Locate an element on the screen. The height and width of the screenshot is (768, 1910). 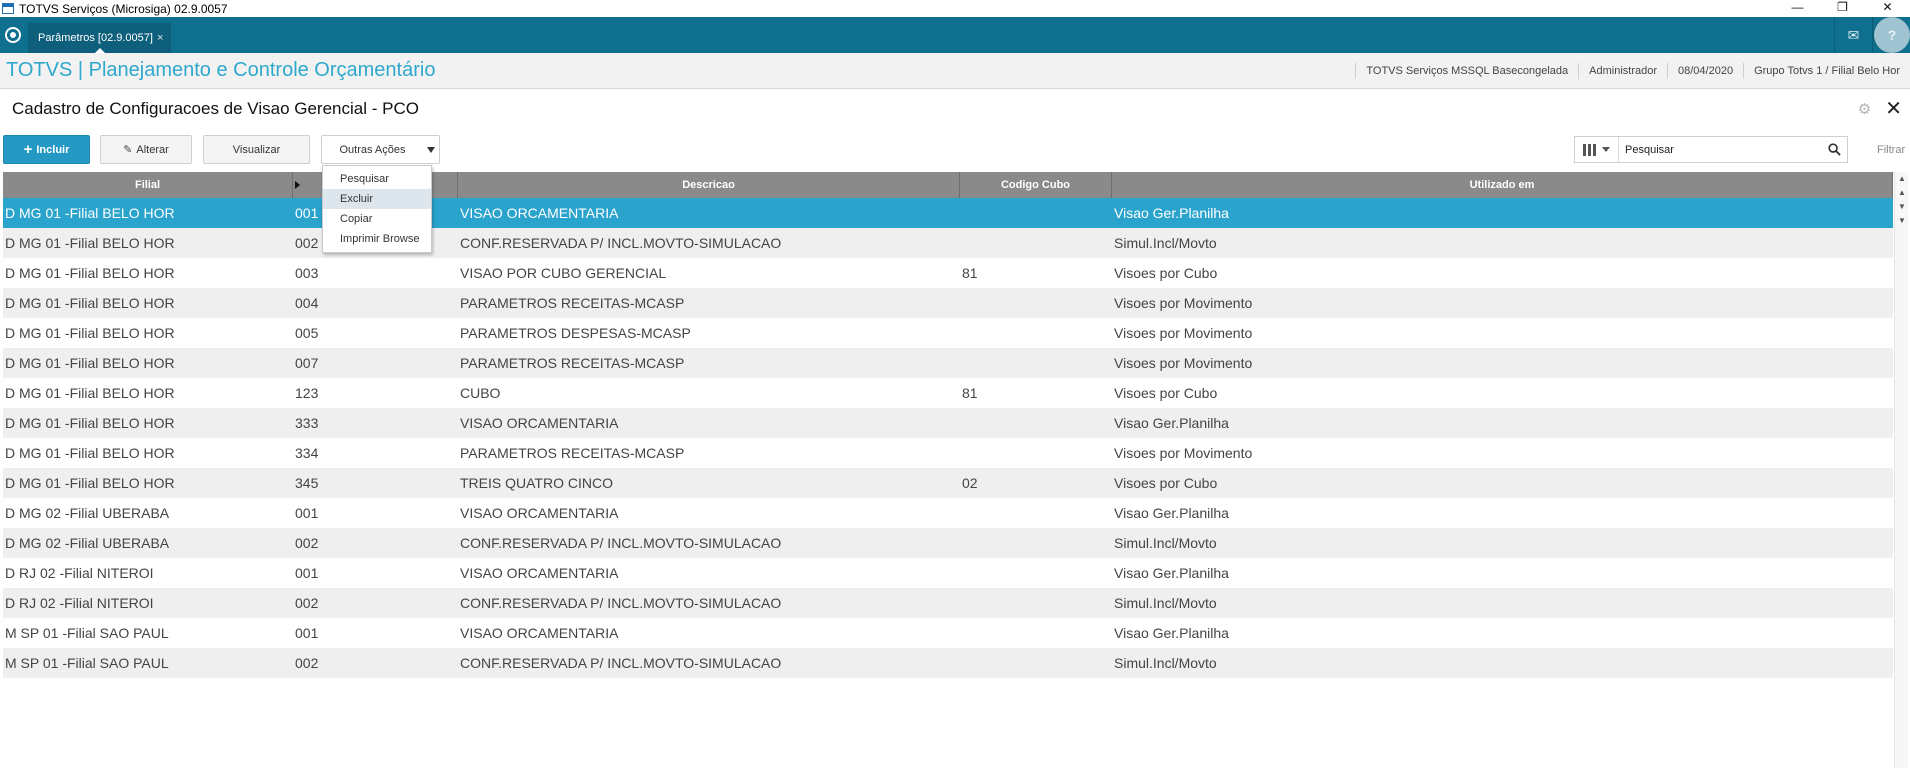
date-label: 08/04/2020 is located at coordinates (1705, 71).